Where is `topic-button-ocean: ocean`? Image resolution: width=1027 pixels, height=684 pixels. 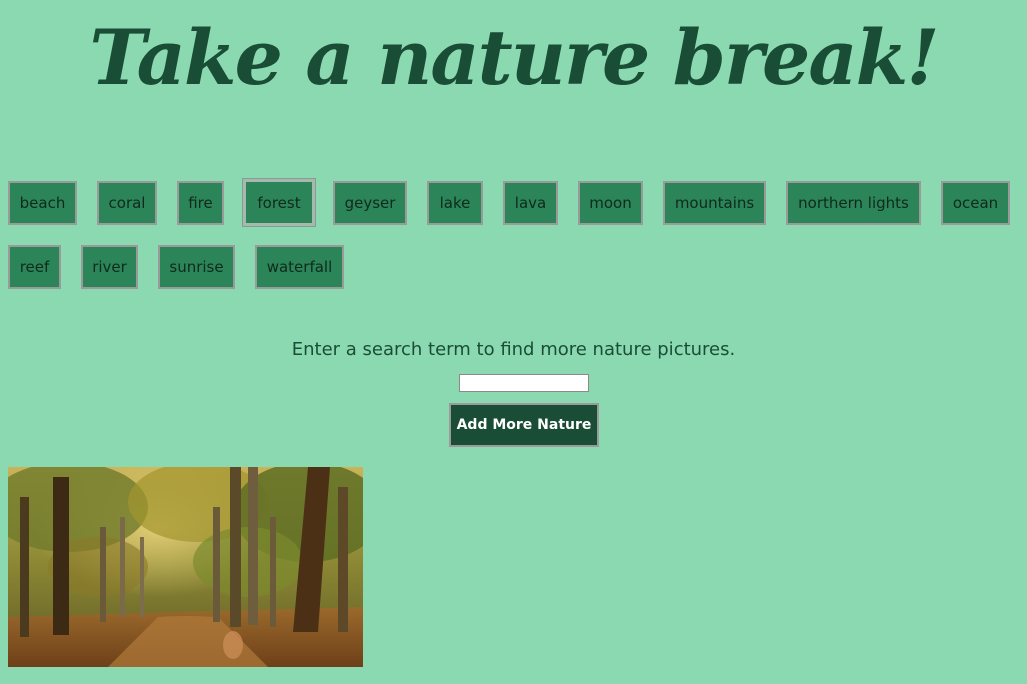 topic-button-ocean: ocean is located at coordinates (975, 203).